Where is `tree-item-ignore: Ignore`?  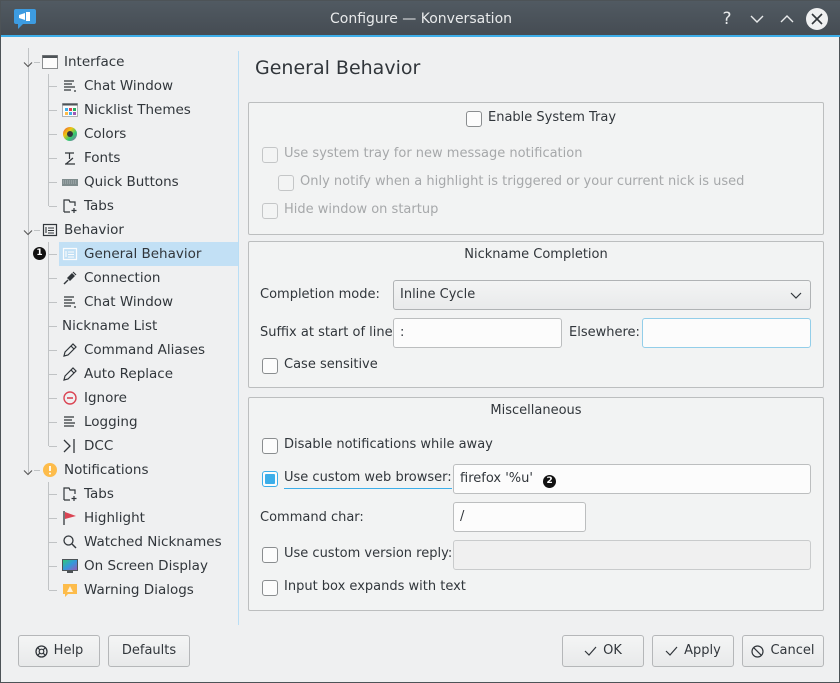
tree-item-ignore: Ignore is located at coordinates (148, 398).